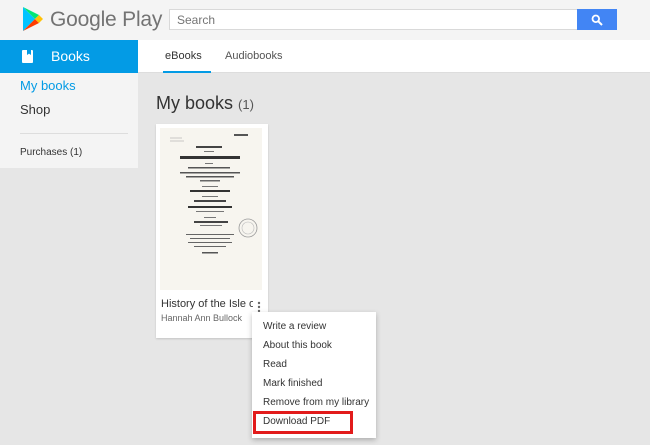  I want to click on tab-active-indicator, so click(187, 72).